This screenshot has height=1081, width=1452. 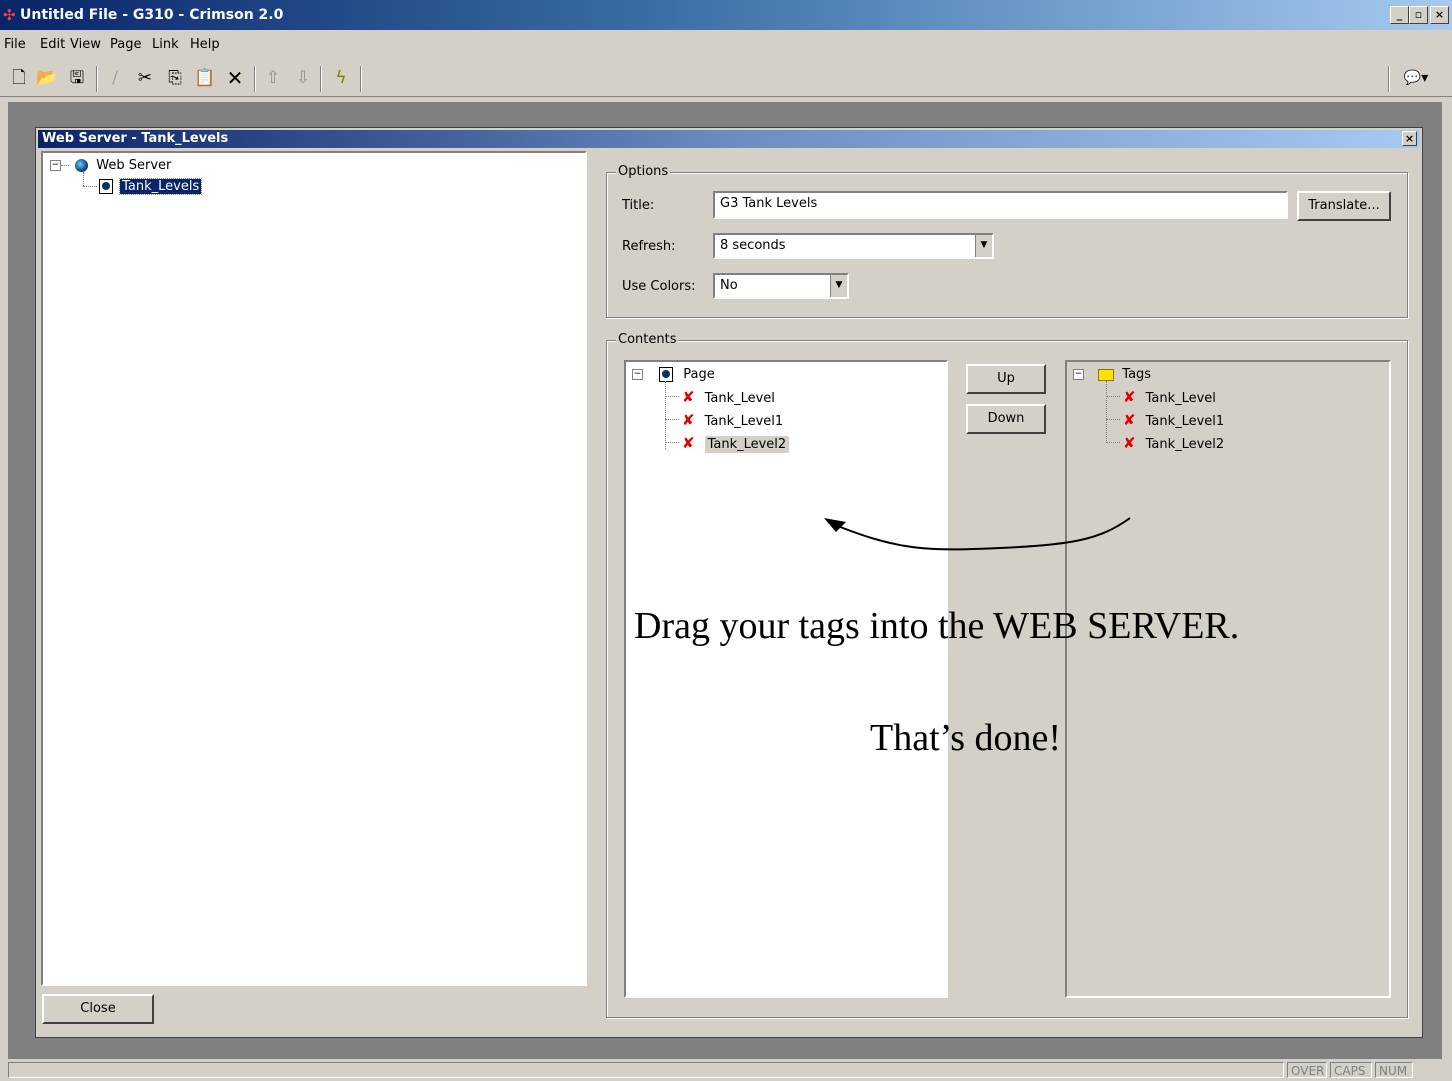 What do you see at coordinates (966, 738) in the screenshot?
I see `annotation-done: That’s done!` at bounding box center [966, 738].